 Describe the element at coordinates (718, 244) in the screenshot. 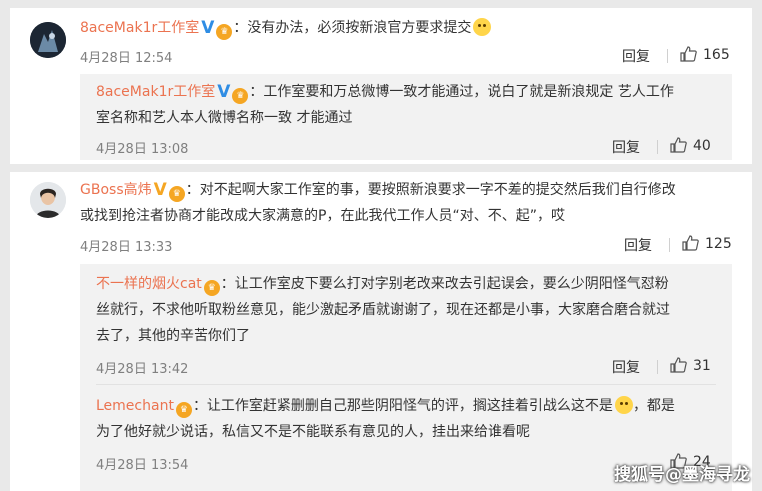

I see `like-count: 125` at that location.